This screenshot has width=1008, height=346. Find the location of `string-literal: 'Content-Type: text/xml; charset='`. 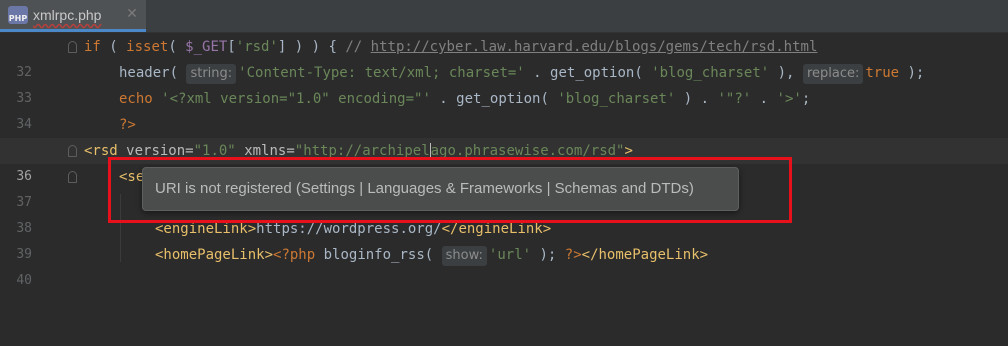

string-literal: 'Content-Type: text/xml; charset=' is located at coordinates (381, 73).